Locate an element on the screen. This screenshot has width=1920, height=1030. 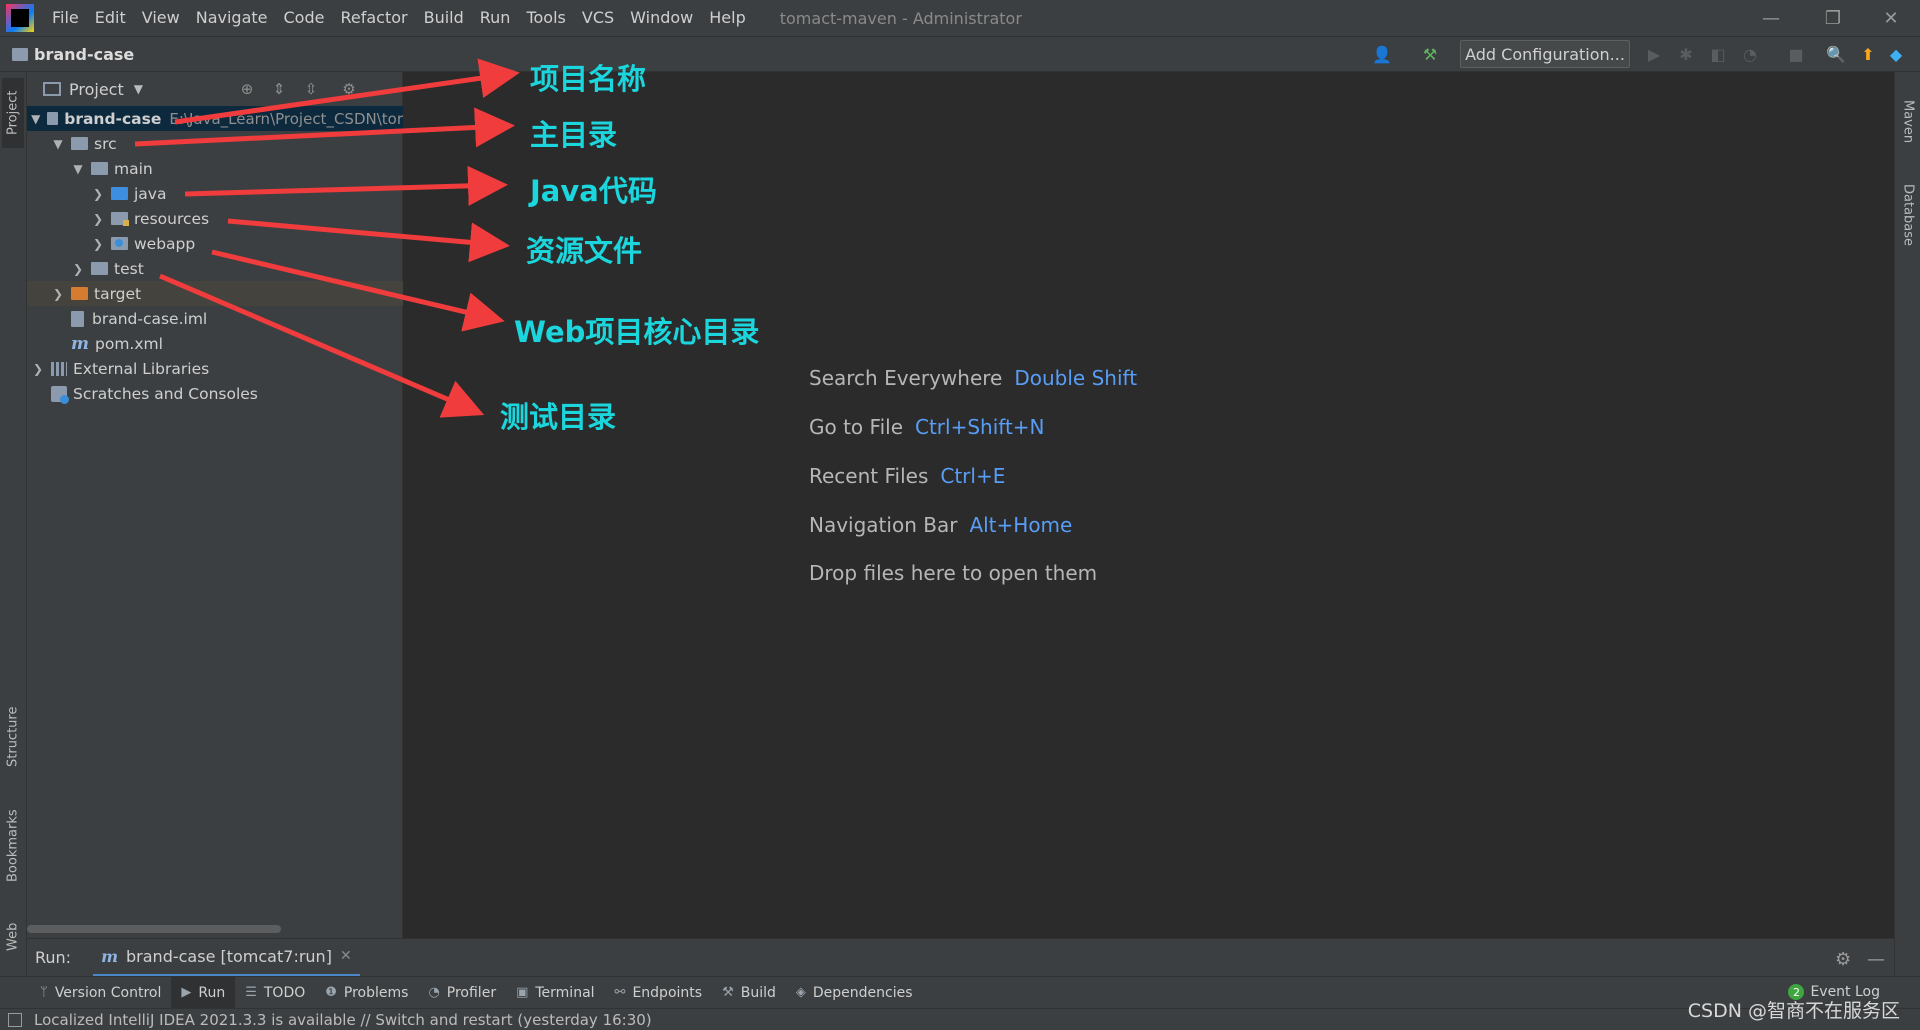
annotation-test-dir: 测试目录 is located at coordinates (558, 417).